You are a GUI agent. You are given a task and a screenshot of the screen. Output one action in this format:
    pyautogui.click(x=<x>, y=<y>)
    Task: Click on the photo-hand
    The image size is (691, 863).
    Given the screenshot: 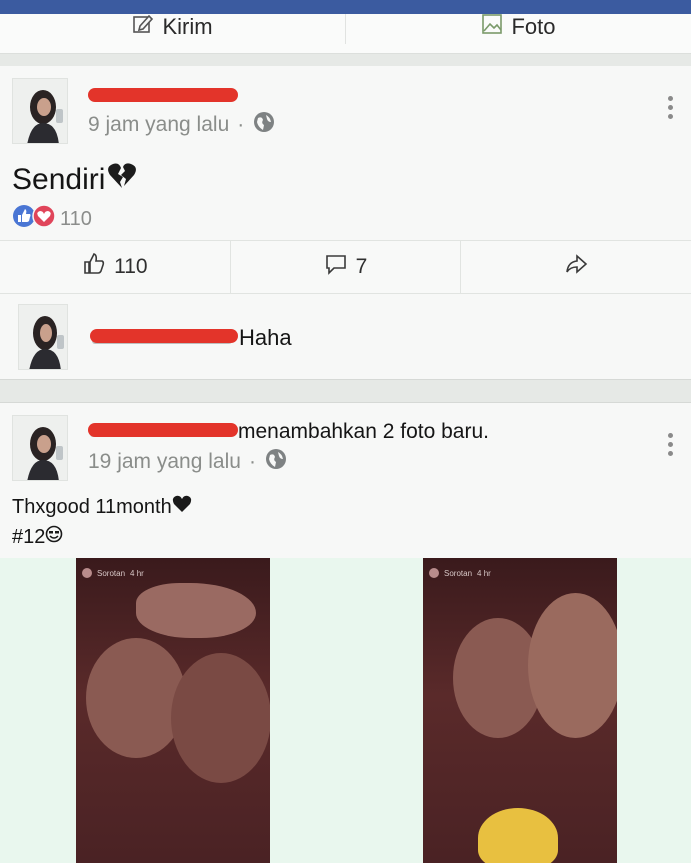 What is the action you would take?
    pyautogui.click(x=196, y=610)
    